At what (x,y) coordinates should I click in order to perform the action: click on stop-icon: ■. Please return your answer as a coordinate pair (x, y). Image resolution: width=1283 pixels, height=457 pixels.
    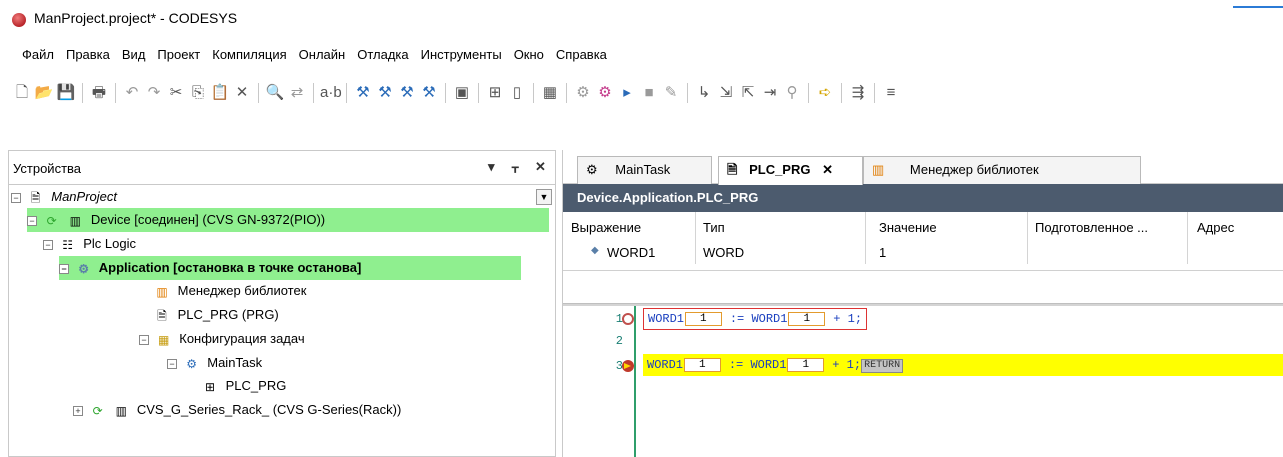
    Looking at the image, I should click on (649, 93).